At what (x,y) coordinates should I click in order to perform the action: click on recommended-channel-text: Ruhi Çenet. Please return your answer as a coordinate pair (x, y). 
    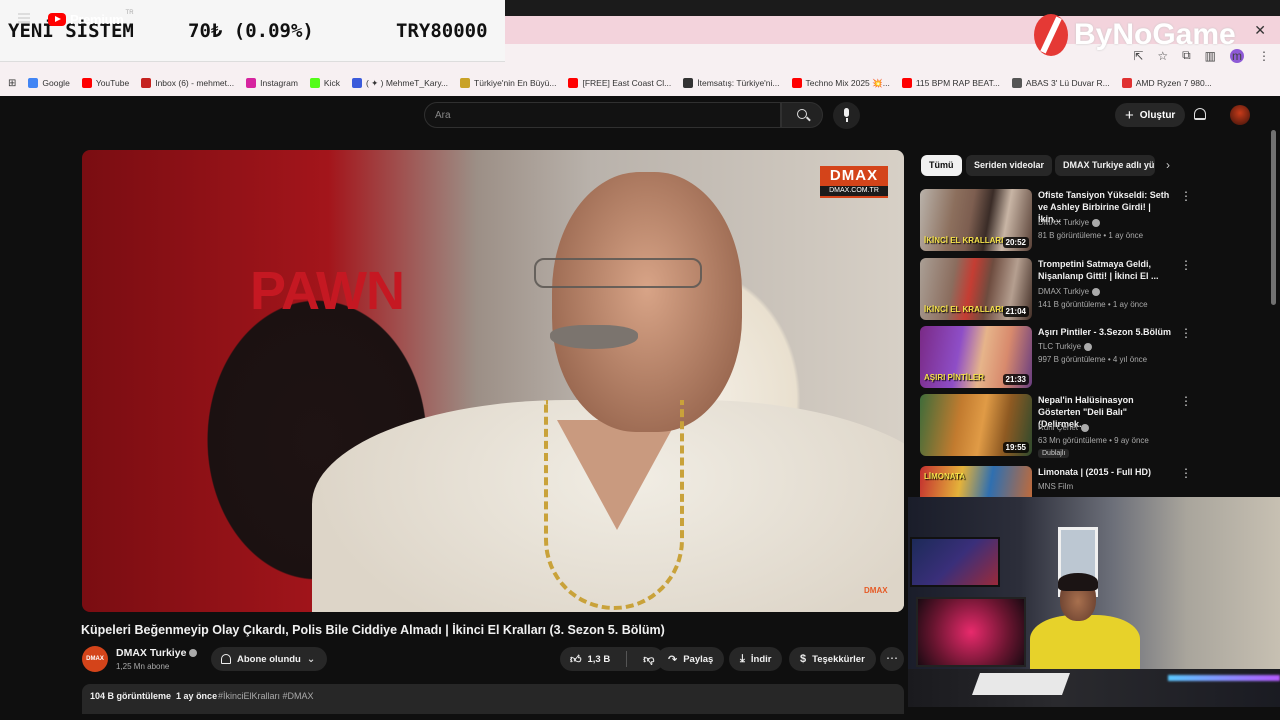
    Looking at the image, I should click on (1058, 427).